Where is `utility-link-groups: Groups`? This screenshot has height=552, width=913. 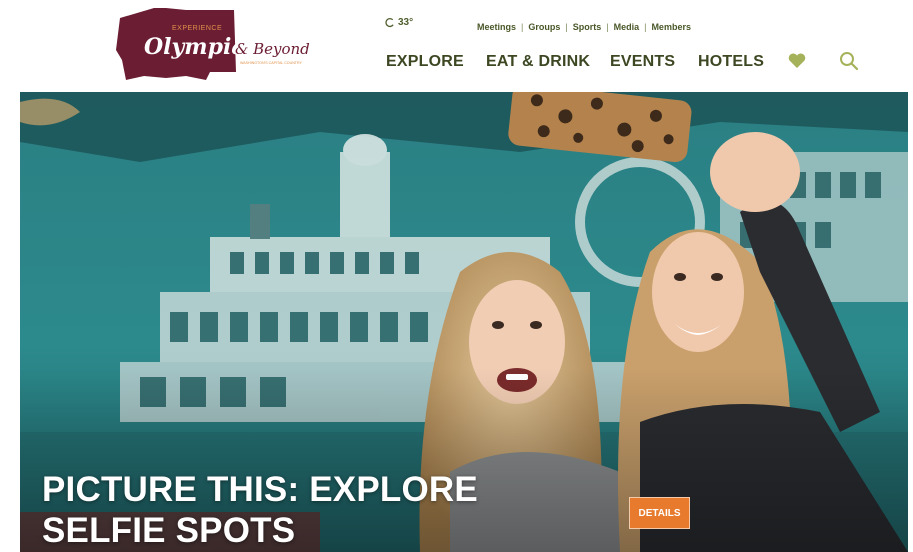
utility-link-groups: Groups is located at coordinates (544, 27).